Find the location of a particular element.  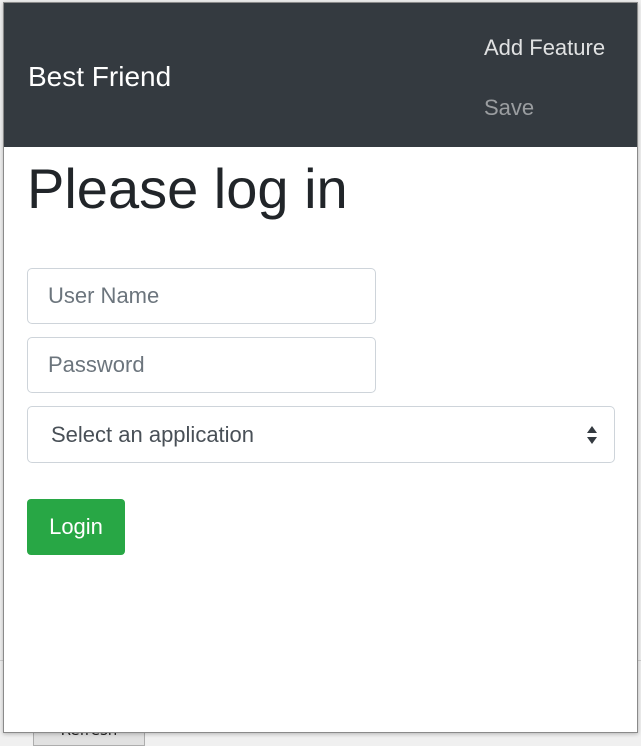

page-title: Please log in is located at coordinates (187, 188).